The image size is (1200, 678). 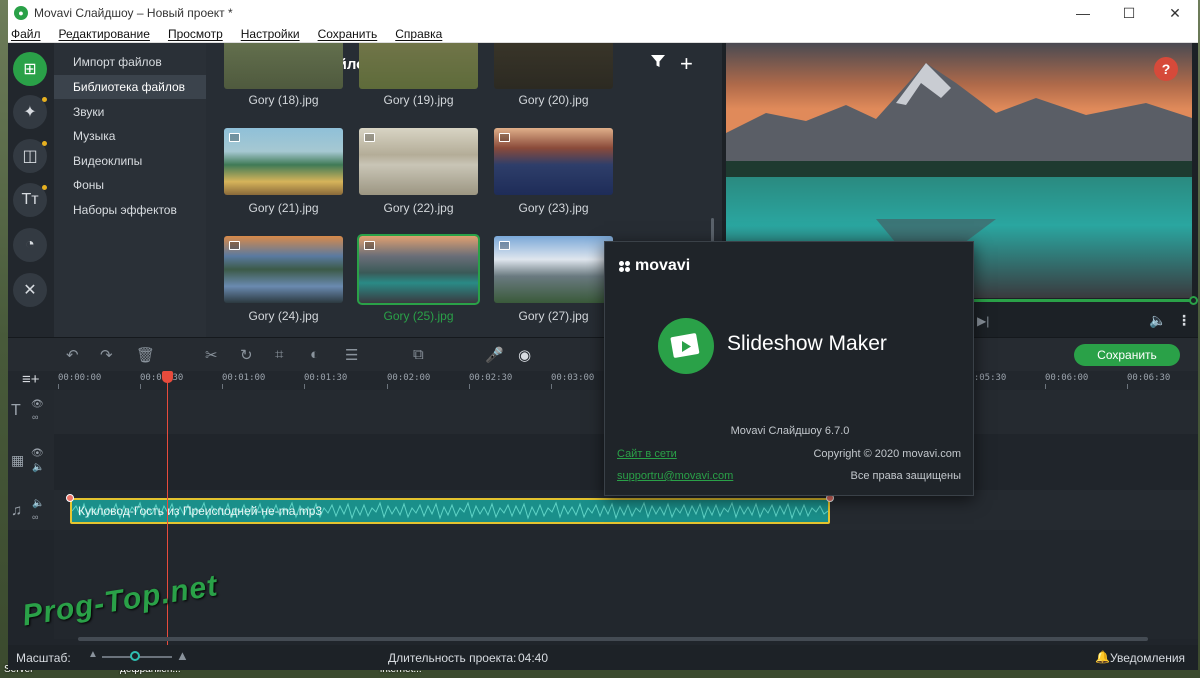 I want to click on thumbnail-name: Gory (19).jpg, so click(x=418, y=100).